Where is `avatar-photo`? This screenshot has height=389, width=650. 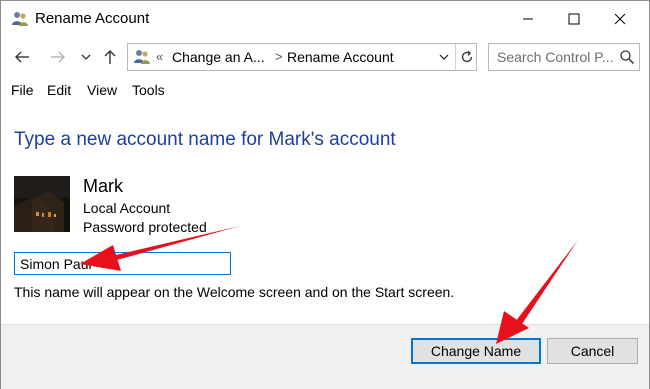 avatar-photo is located at coordinates (42, 204).